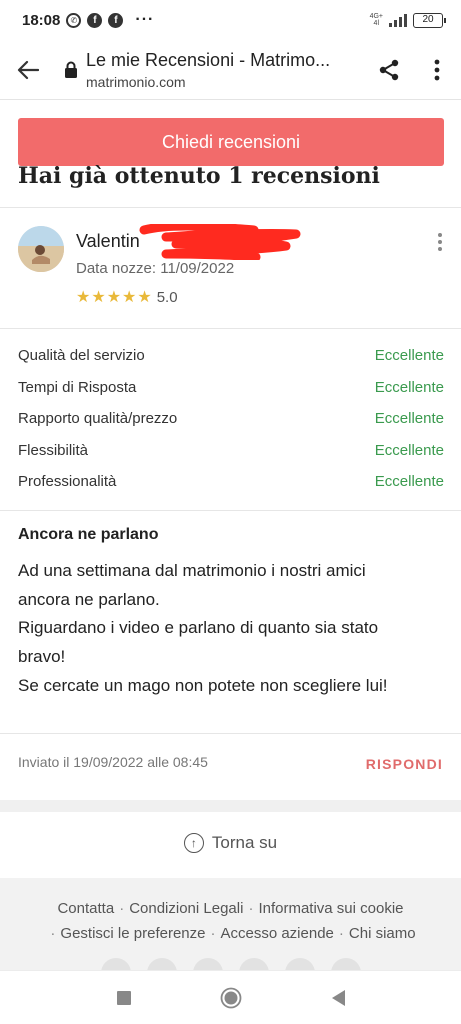  Describe the element at coordinates (407, 20) in the screenshot. I see `status-right: 4G+ 4l 20` at that location.